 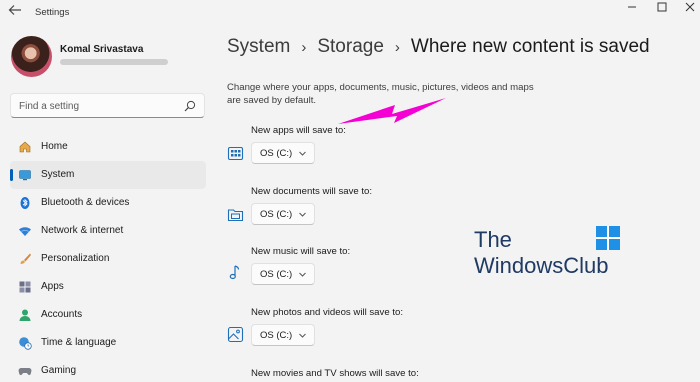 I want to click on user-email-redacted, so click(x=114, y=62).